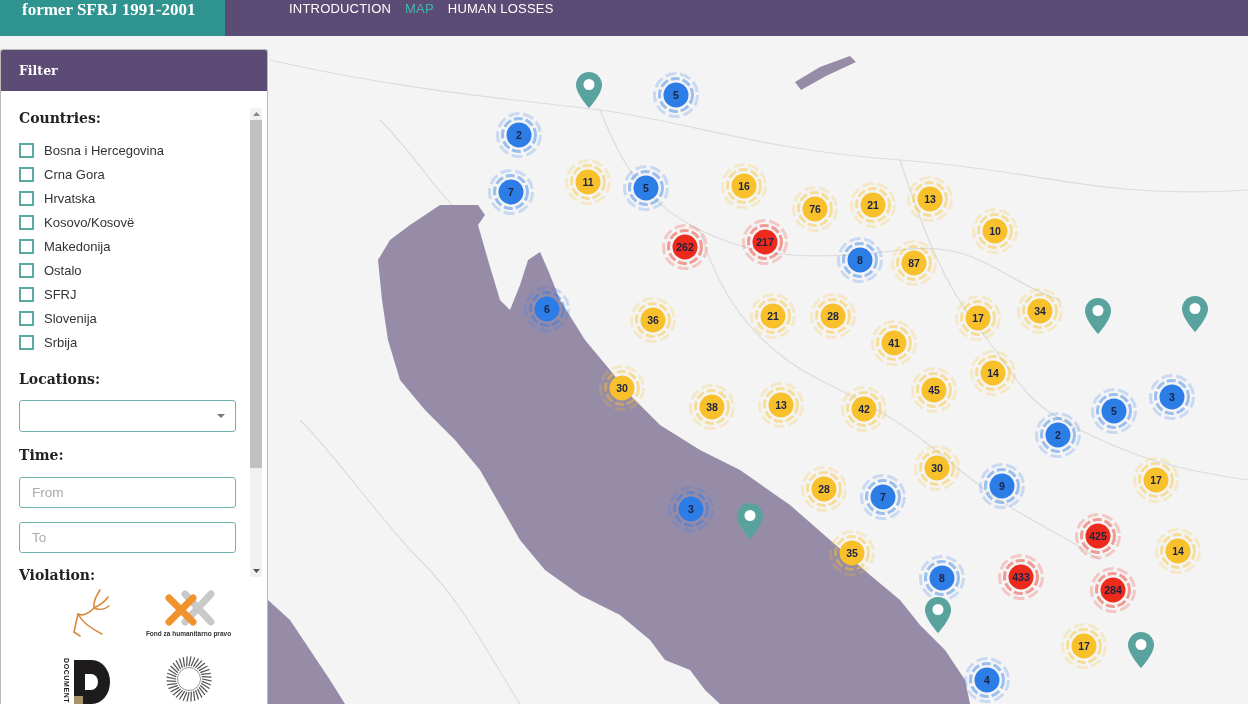  Describe the element at coordinates (685, 247) in the screenshot. I see `cluster-marker: 262` at that location.